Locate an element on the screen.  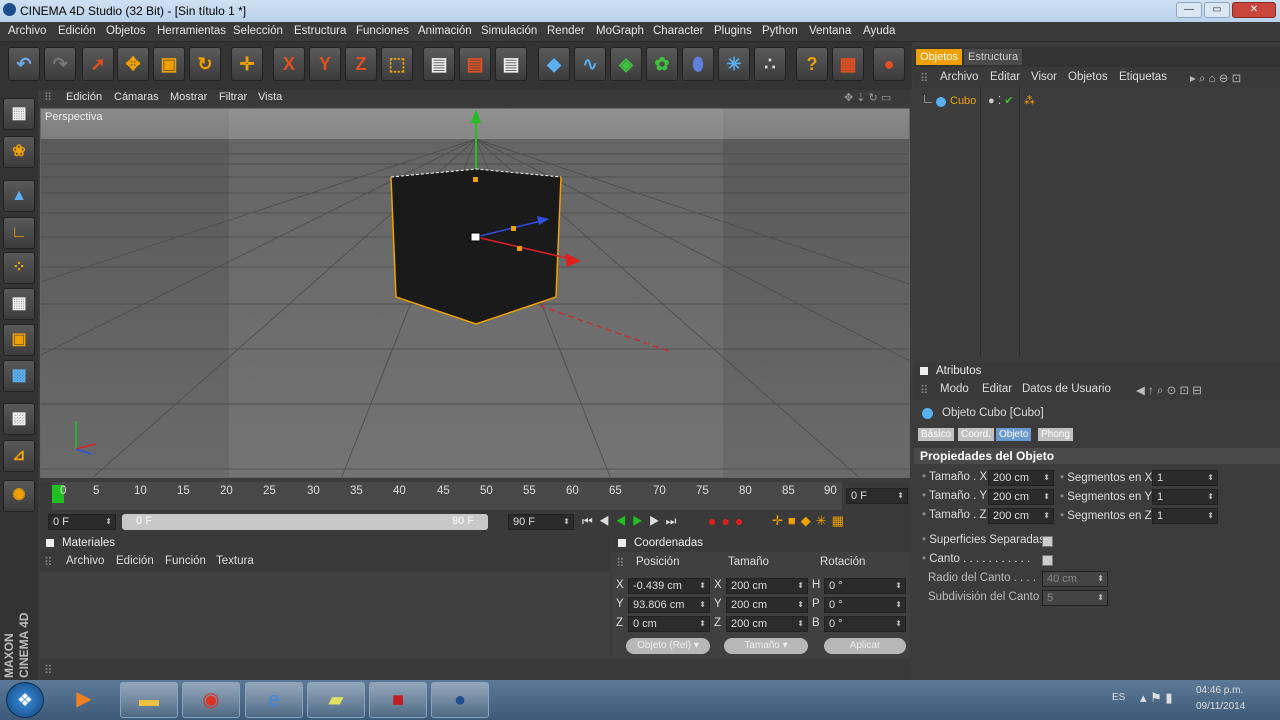
objects-menu-archivo: Archivo is located at coordinates (959, 77).